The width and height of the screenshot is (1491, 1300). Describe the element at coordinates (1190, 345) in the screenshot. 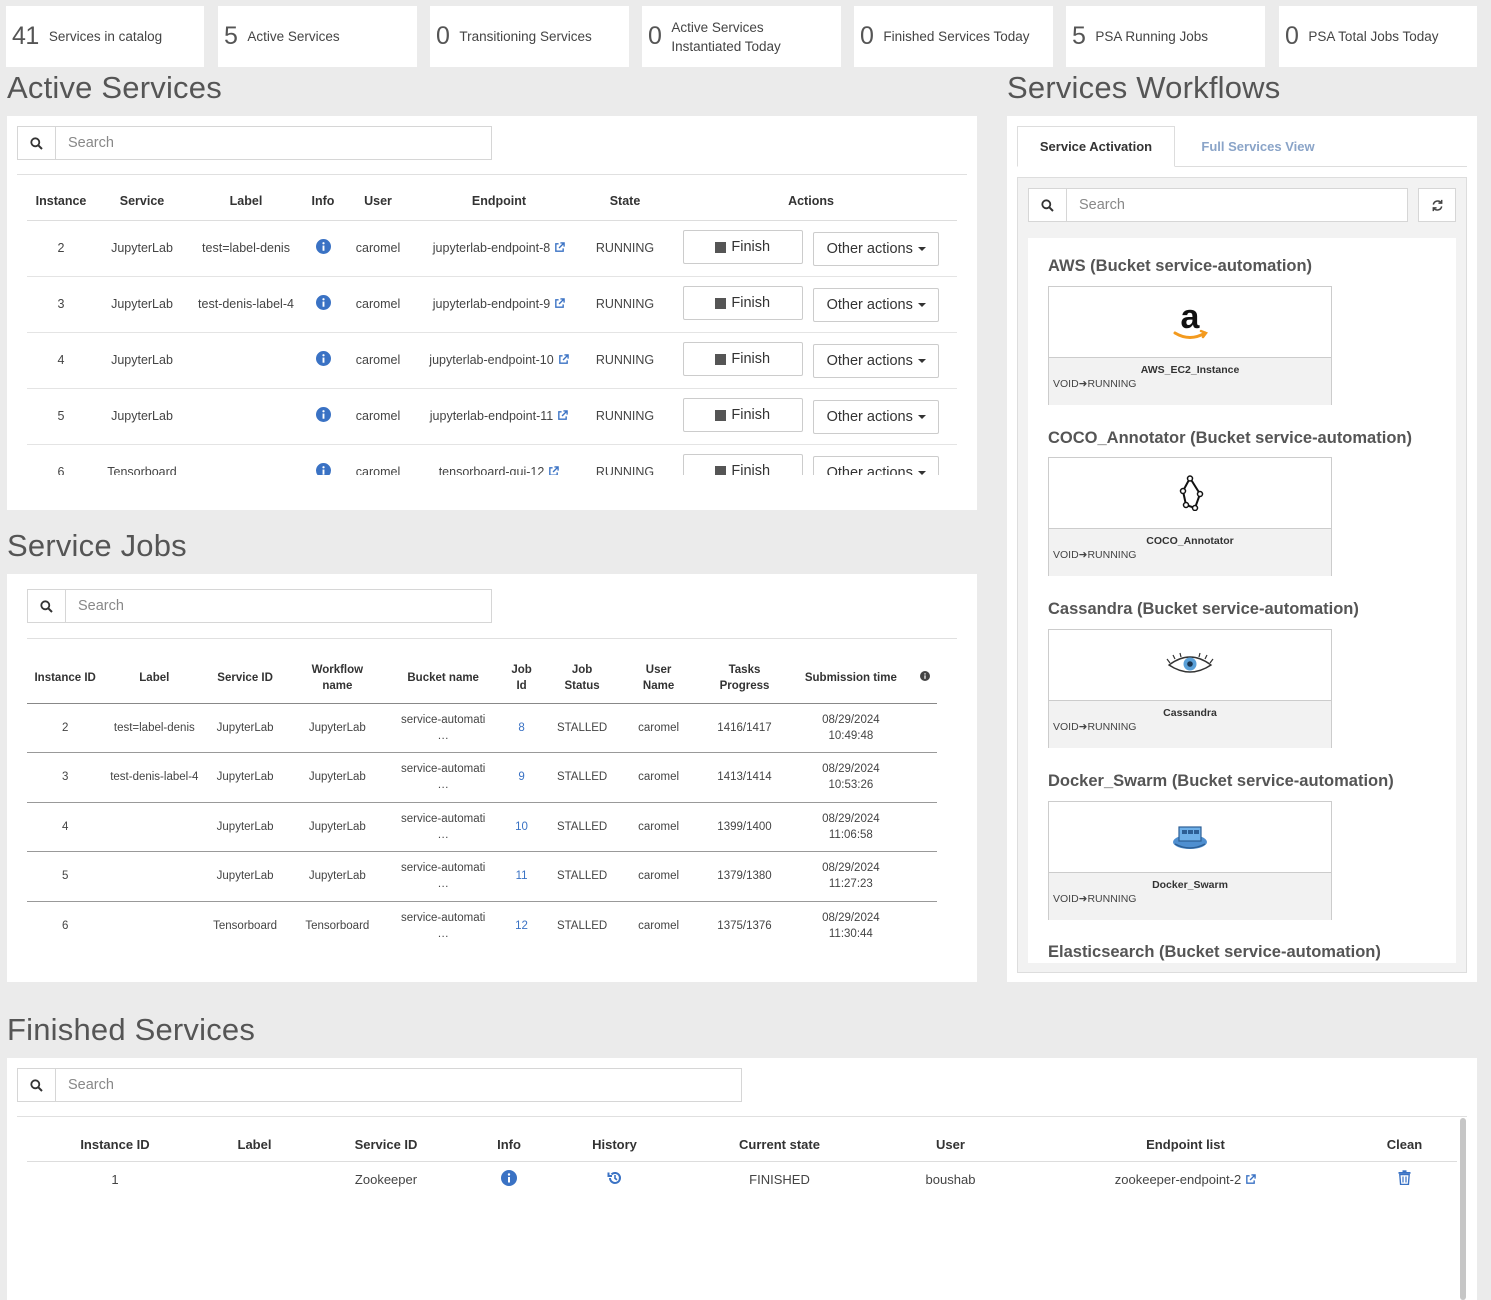

I see `workflow-card-aws: a AWS_EC2_Instance VOID➜RUNNING` at that location.